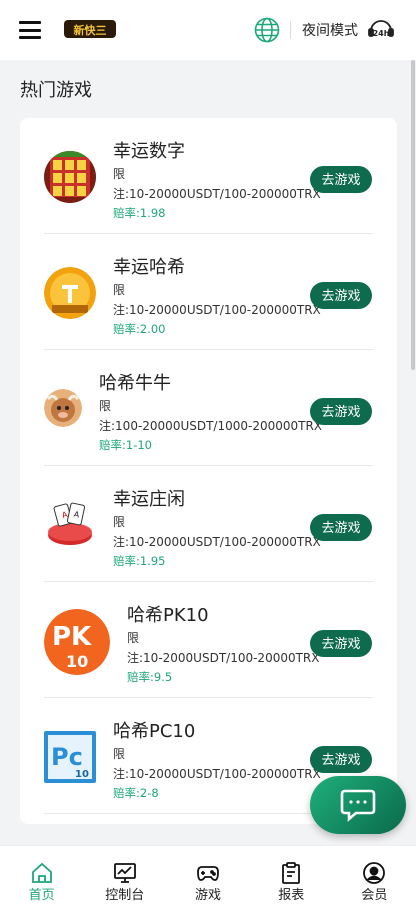 This screenshot has width=416, height=915. I want to click on tab-label: 游戏, so click(208, 895).